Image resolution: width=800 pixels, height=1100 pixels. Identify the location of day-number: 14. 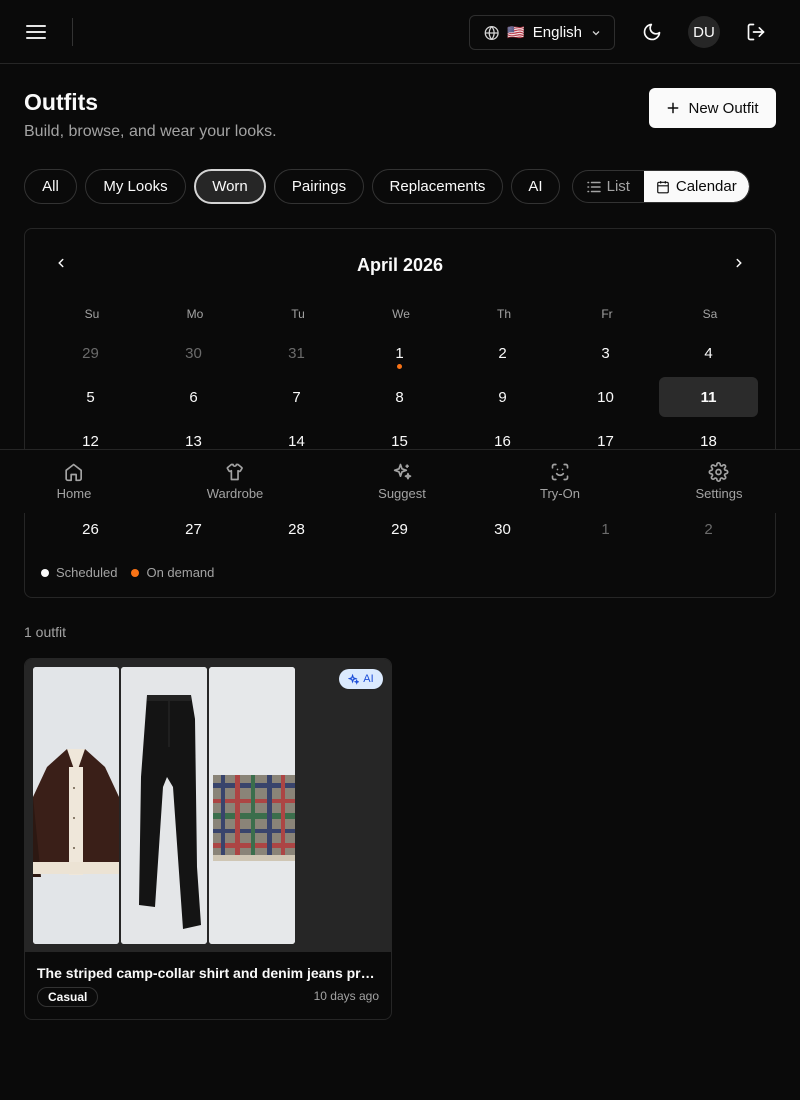
(296, 441).